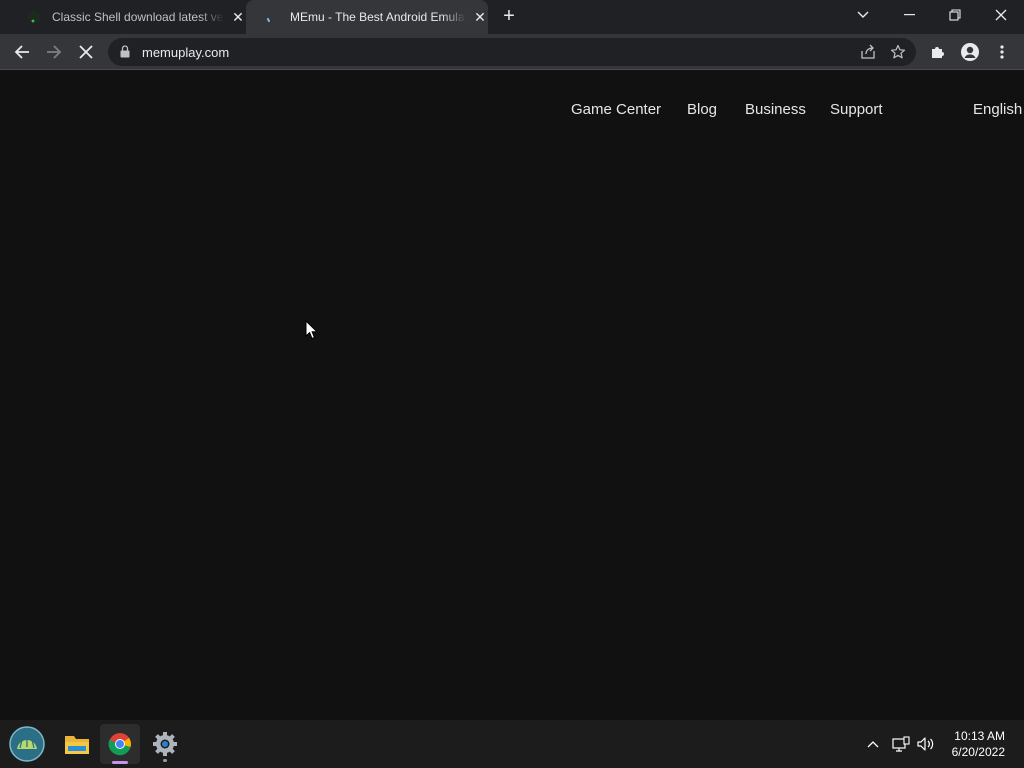  I want to click on gear-icon, so click(165, 744).